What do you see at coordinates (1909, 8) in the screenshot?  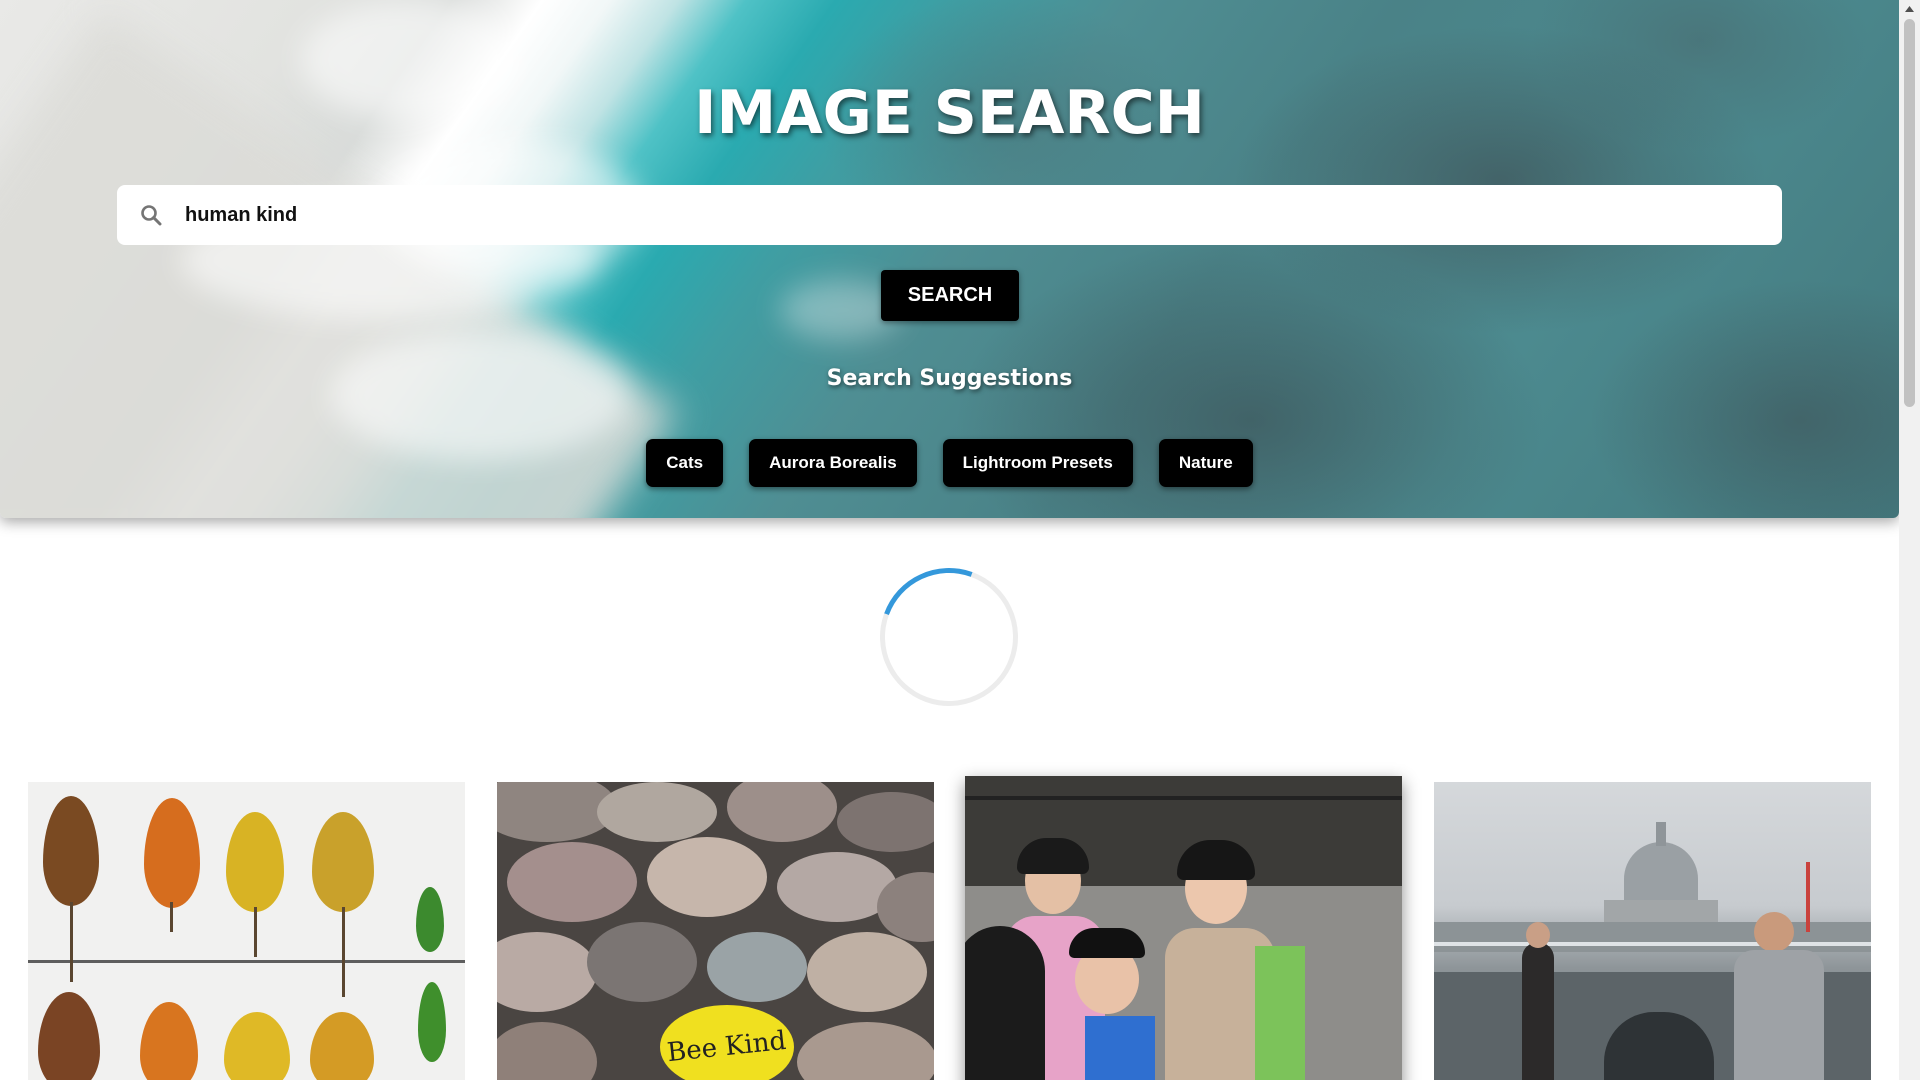 I see `scroll-up-icon` at bounding box center [1909, 8].